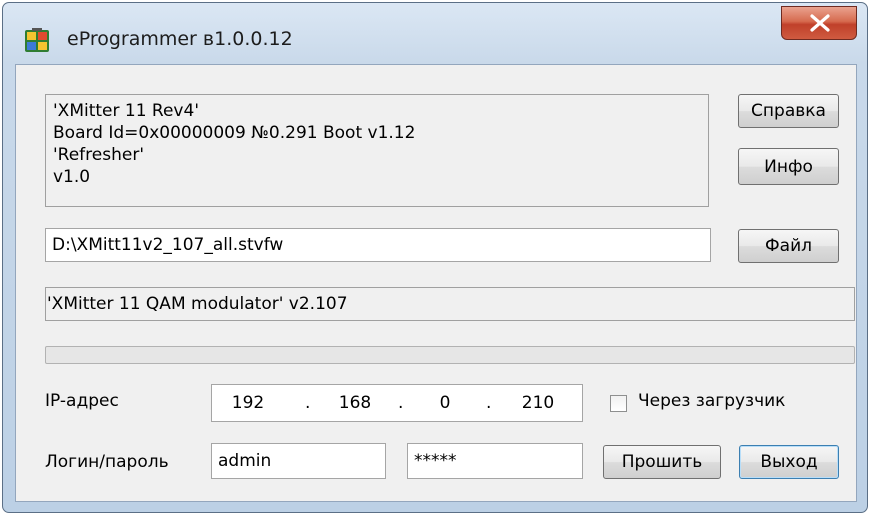 Image resolution: width=874 pixels, height=519 pixels. I want to click on ip-label: IP-адрес, so click(82, 401).